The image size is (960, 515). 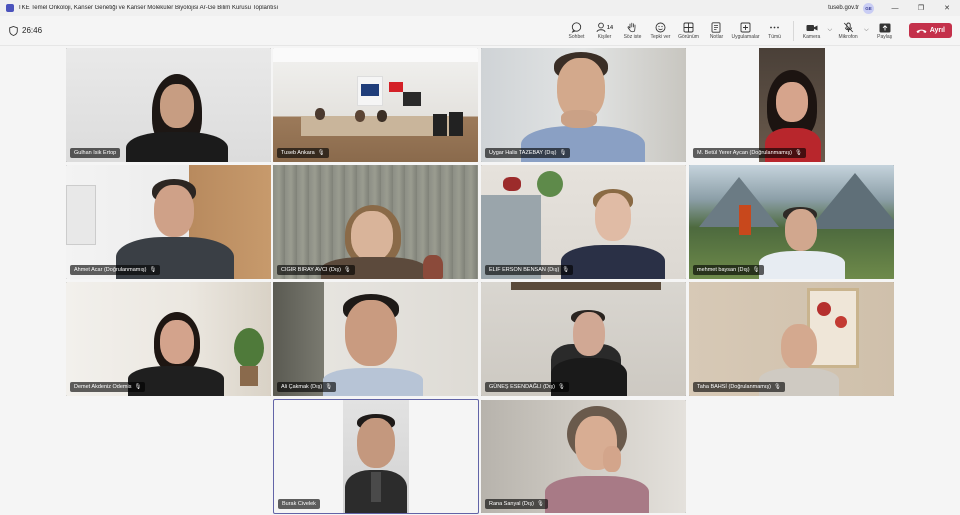 What do you see at coordinates (632, 27) in the screenshot?
I see `hand-icon` at bounding box center [632, 27].